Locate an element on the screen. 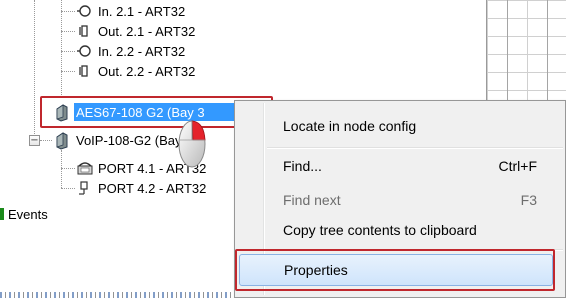 The image size is (566, 298). tree-item-port-4-2: PORT 4.2 - ART32 is located at coordinates (156, 188).